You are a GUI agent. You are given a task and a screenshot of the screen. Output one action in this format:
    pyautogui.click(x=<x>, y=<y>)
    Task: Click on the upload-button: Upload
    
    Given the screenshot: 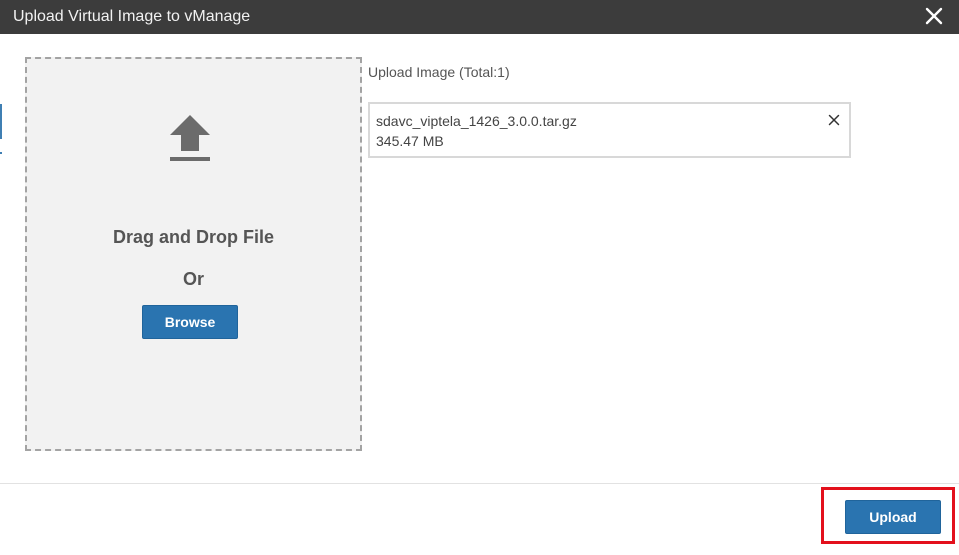 What is the action you would take?
    pyautogui.click(x=893, y=517)
    